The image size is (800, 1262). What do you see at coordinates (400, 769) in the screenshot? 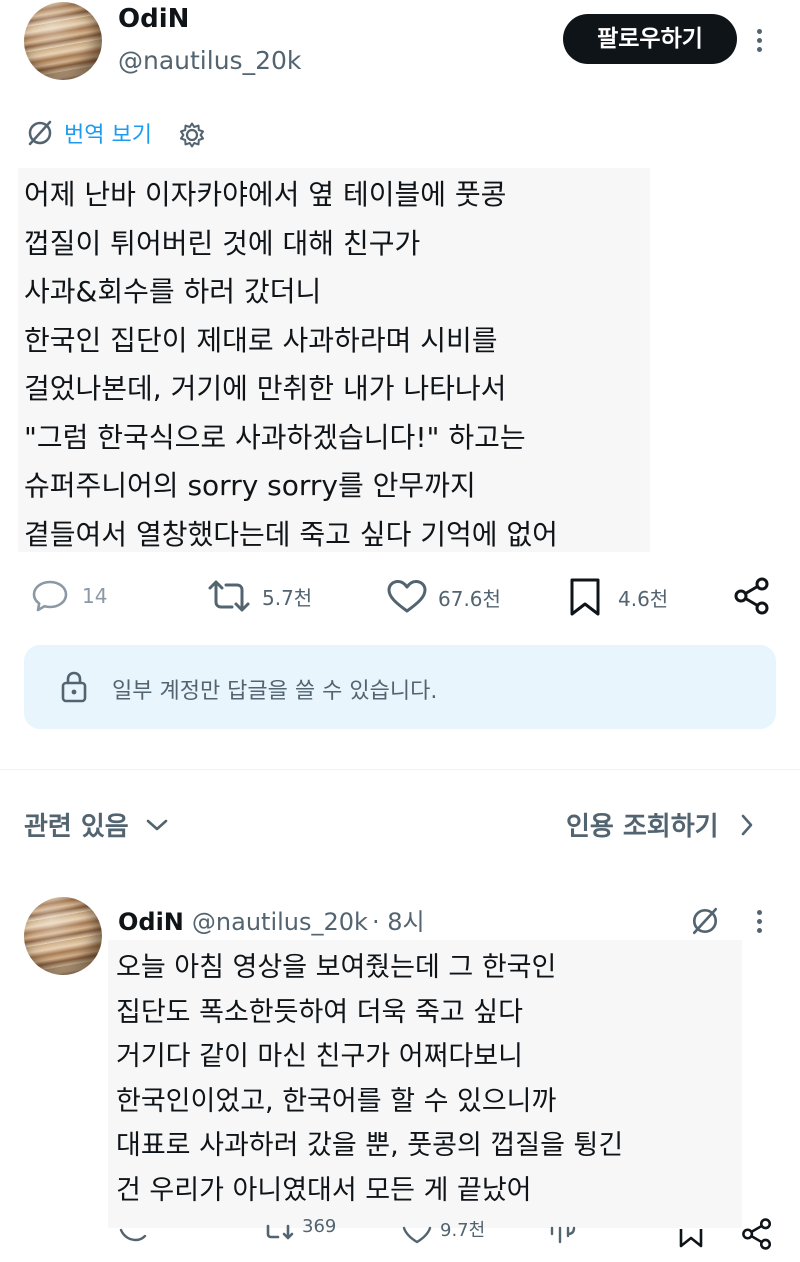
I see `section-divider` at bounding box center [400, 769].